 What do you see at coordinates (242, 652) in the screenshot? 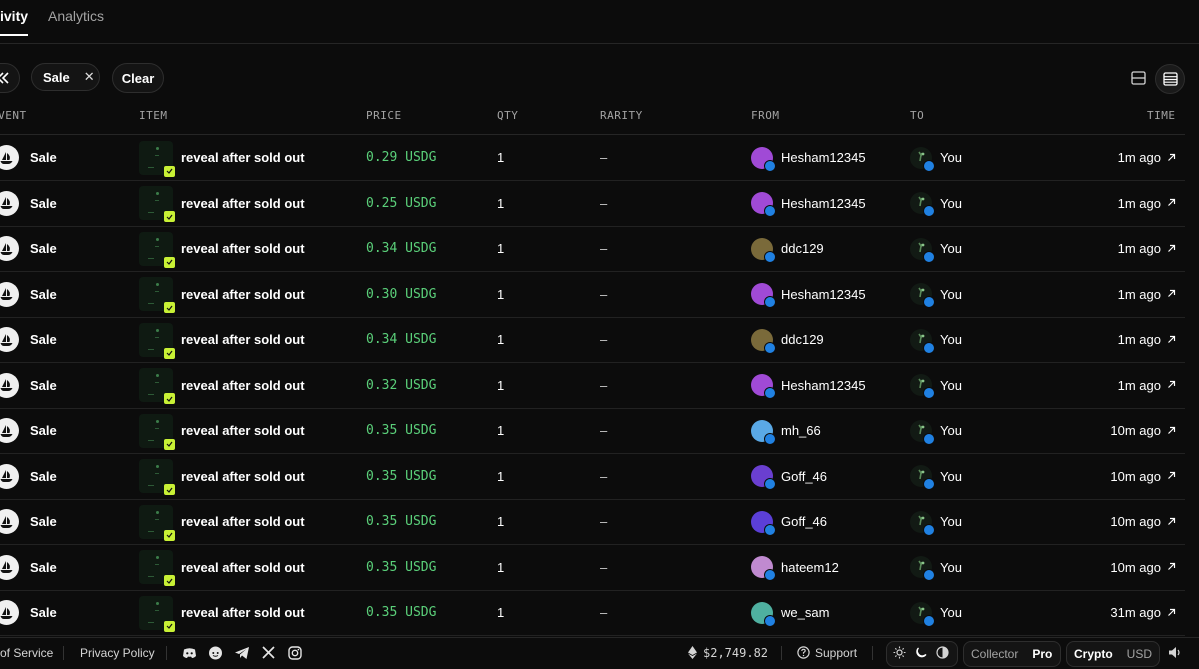
I see `telegram-link` at bounding box center [242, 652].